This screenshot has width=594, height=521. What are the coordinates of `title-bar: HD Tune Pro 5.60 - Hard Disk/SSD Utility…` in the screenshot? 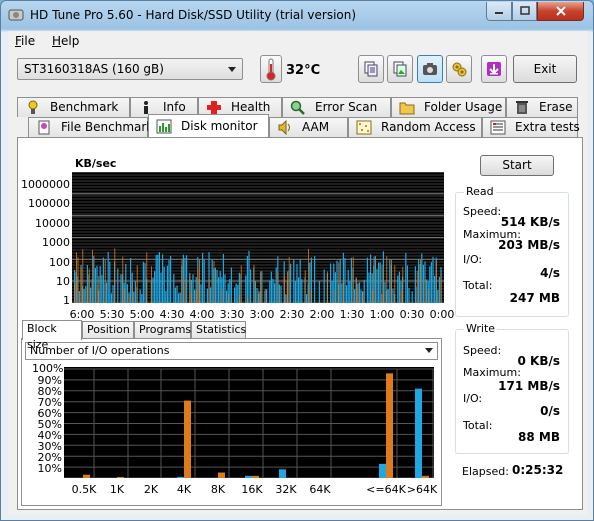 It's located at (297, 16).